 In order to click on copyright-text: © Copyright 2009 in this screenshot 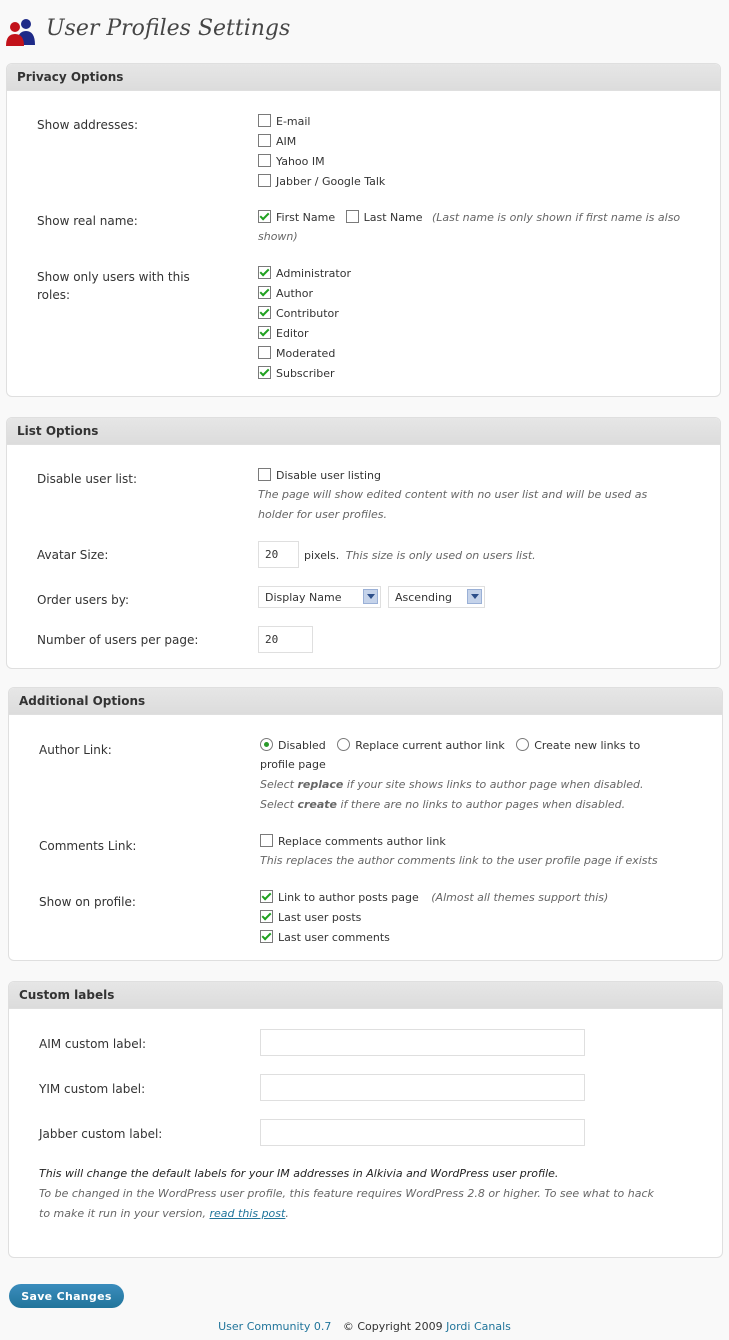, I will do `click(392, 1326)`.